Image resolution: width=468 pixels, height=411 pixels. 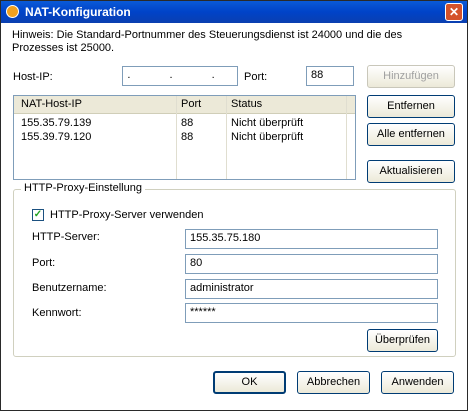 What do you see at coordinates (180, 76) in the screenshot?
I see `host-ip-input: . . .` at bounding box center [180, 76].